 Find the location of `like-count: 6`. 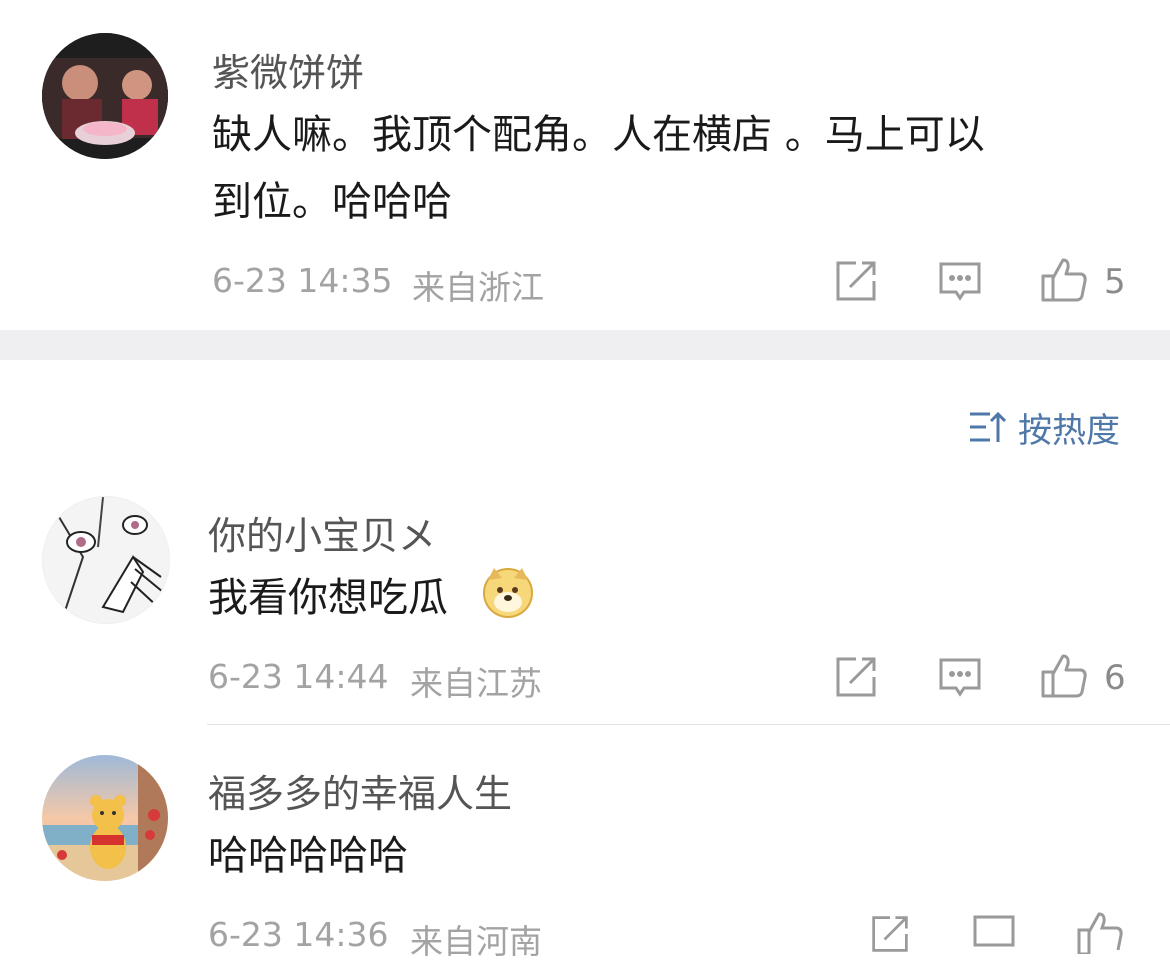

like-count: 6 is located at coordinates (1115, 678).